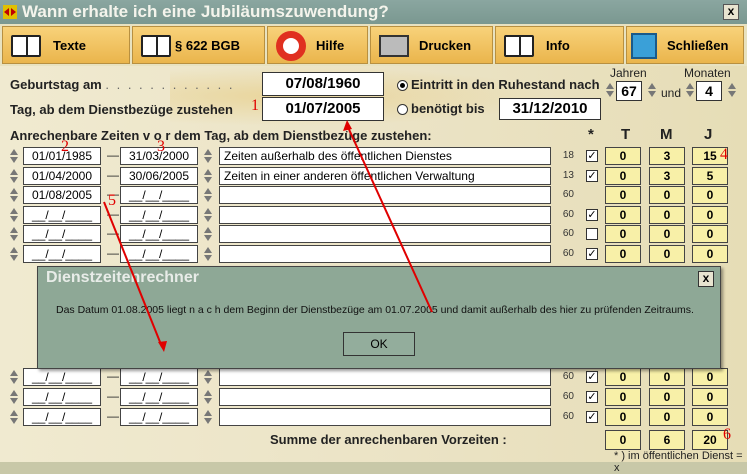  Describe the element at coordinates (690, 90) in the screenshot. I see `monaten-spinner` at that location.